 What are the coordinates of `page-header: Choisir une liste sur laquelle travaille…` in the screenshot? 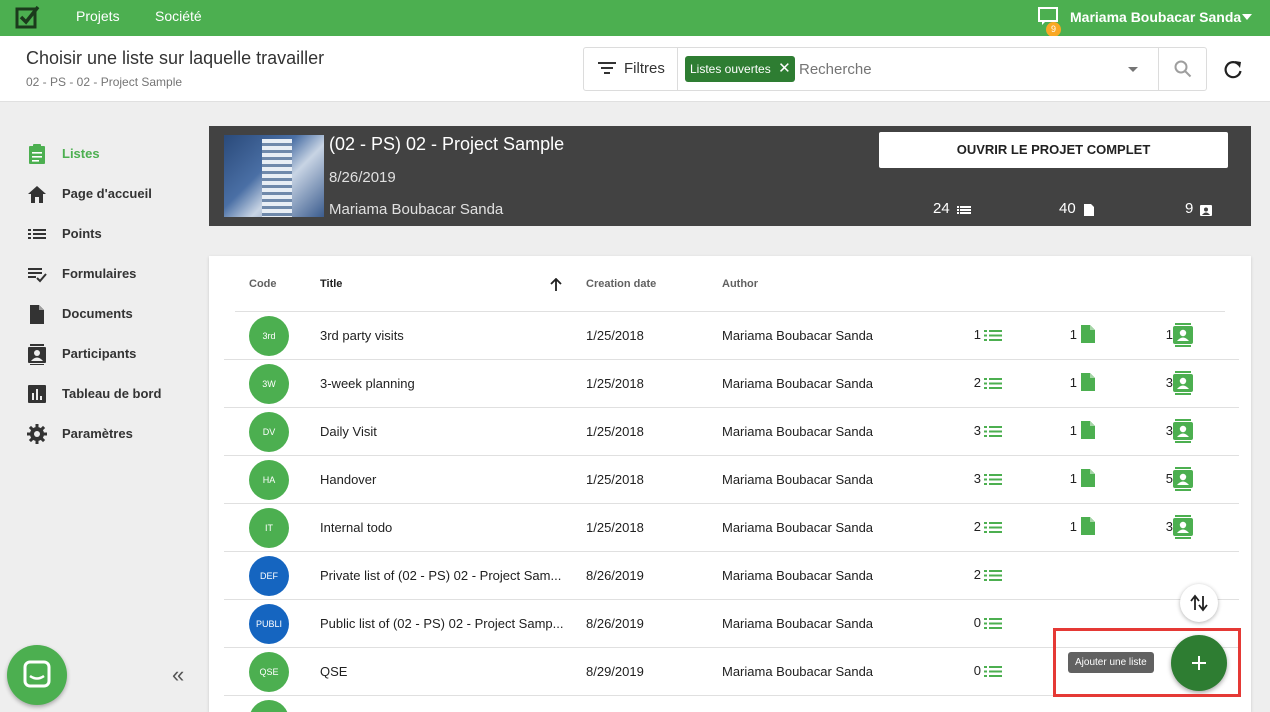 It's located at (635, 69).